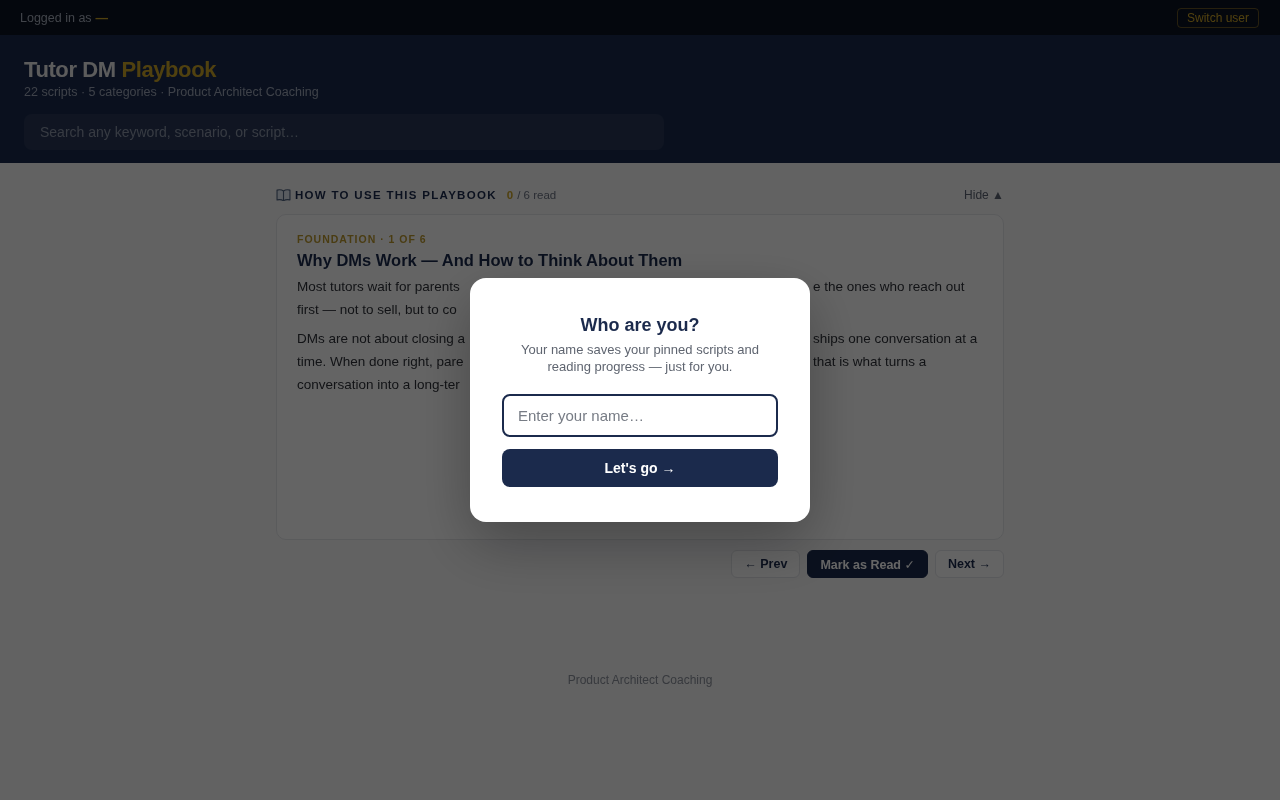 The image size is (1280, 800). What do you see at coordinates (640, 358) in the screenshot?
I see `dialog-text: Your name saves your pinned scripts and reading progress — just for you.` at bounding box center [640, 358].